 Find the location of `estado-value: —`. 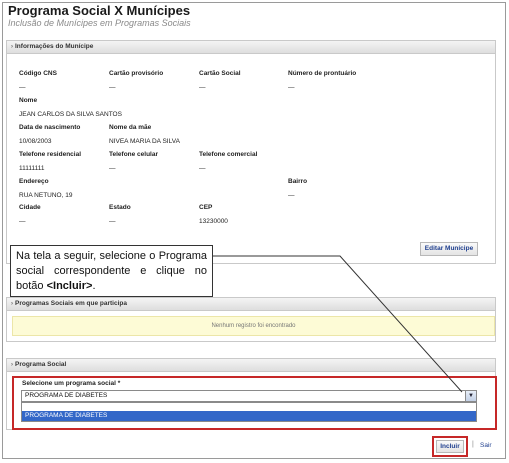

estado-value: — is located at coordinates (112, 221).